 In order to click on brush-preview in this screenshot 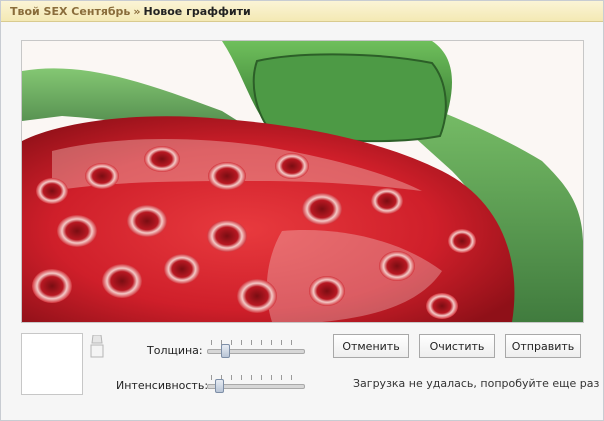, I will do `click(52, 364)`.